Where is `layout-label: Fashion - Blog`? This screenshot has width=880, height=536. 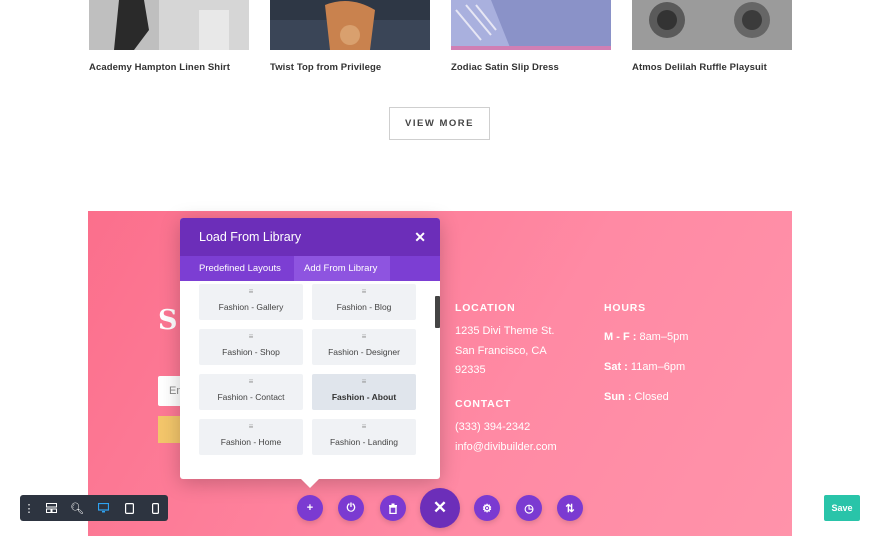
layout-label: Fashion - Blog is located at coordinates (364, 307).